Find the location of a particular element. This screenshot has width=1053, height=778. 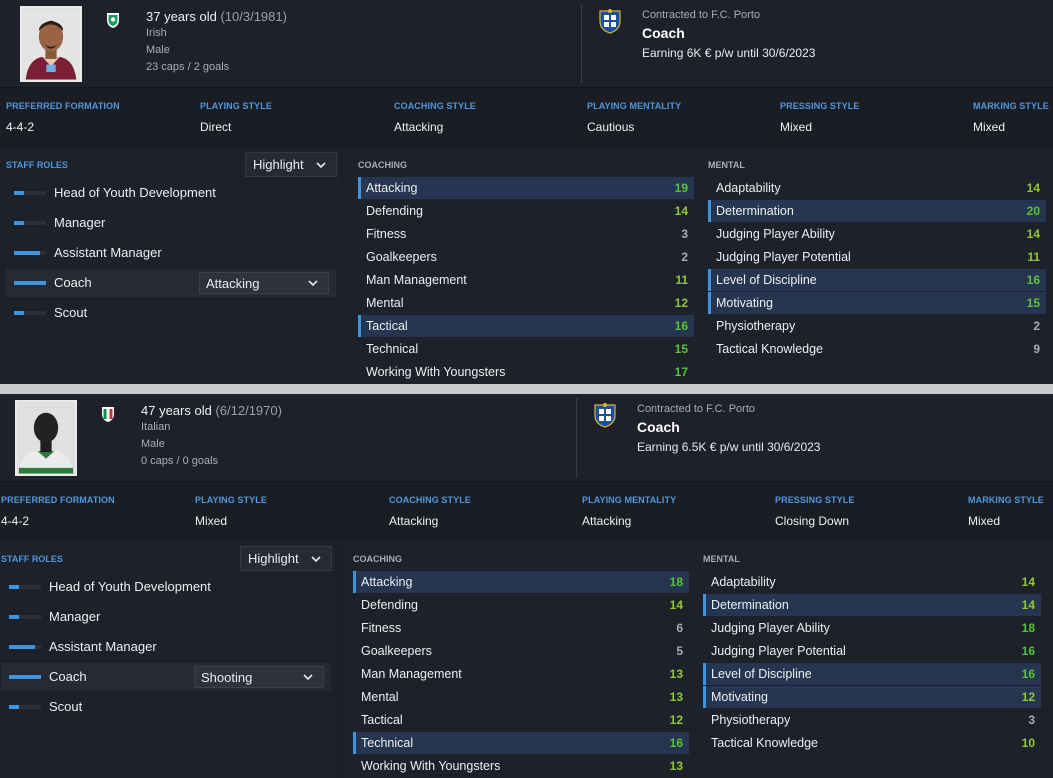

attribute-name: Level of Discipline is located at coordinates (761, 674).